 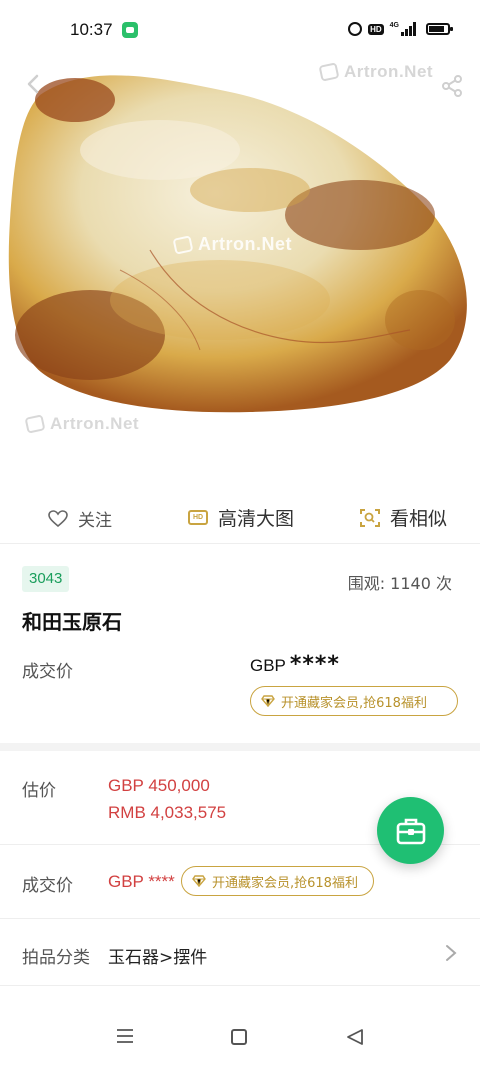 What do you see at coordinates (452, 86) in the screenshot?
I see `share-icon` at bounding box center [452, 86].